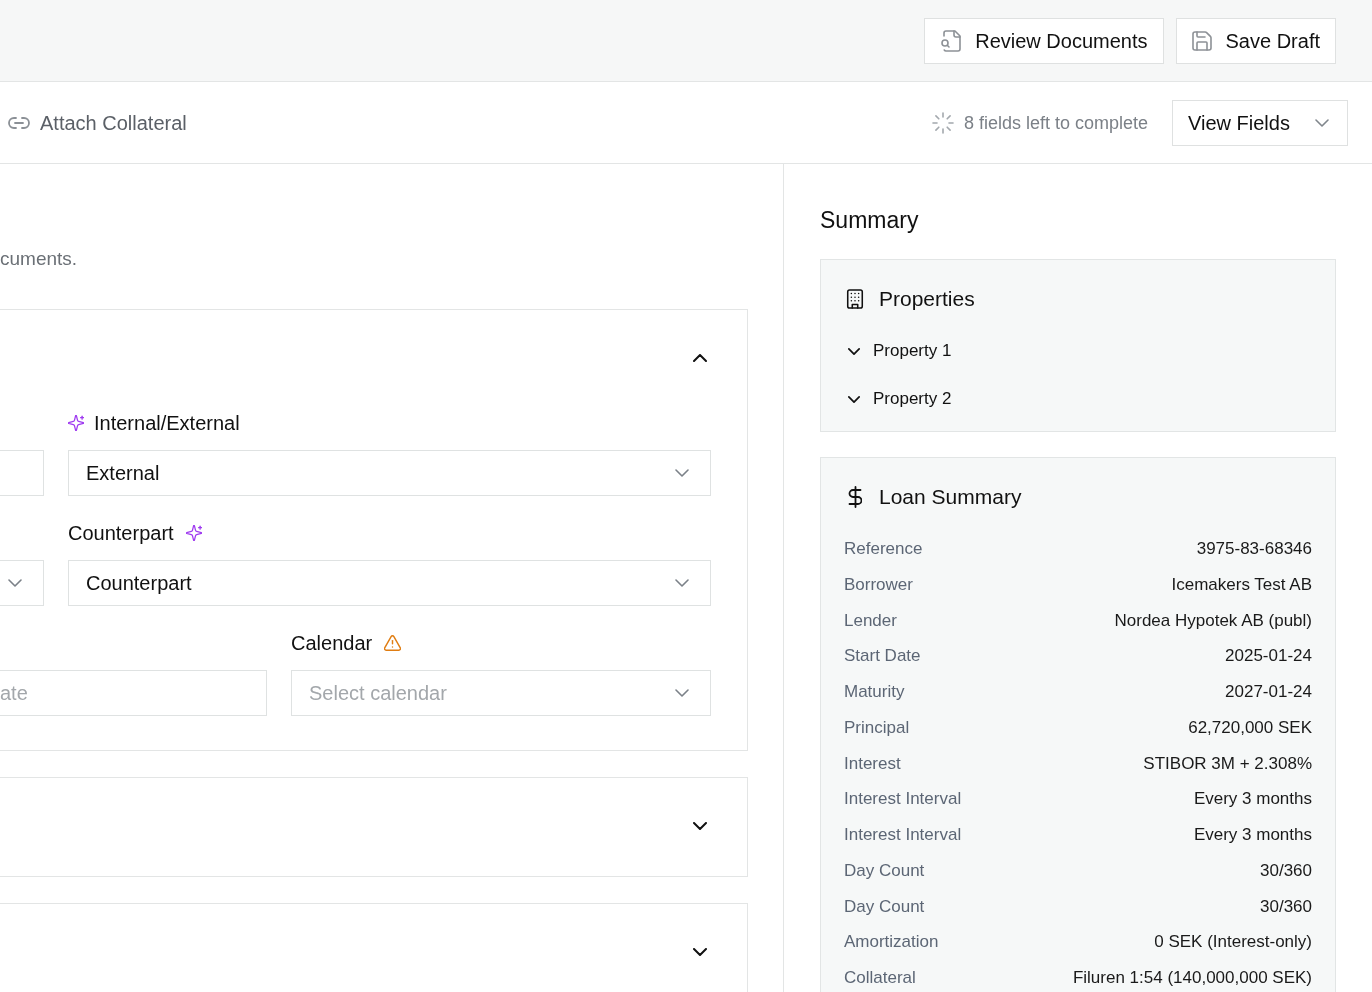 This screenshot has width=1372, height=992. What do you see at coordinates (113, 123) in the screenshot?
I see `step-title: Attach Collateral` at bounding box center [113, 123].